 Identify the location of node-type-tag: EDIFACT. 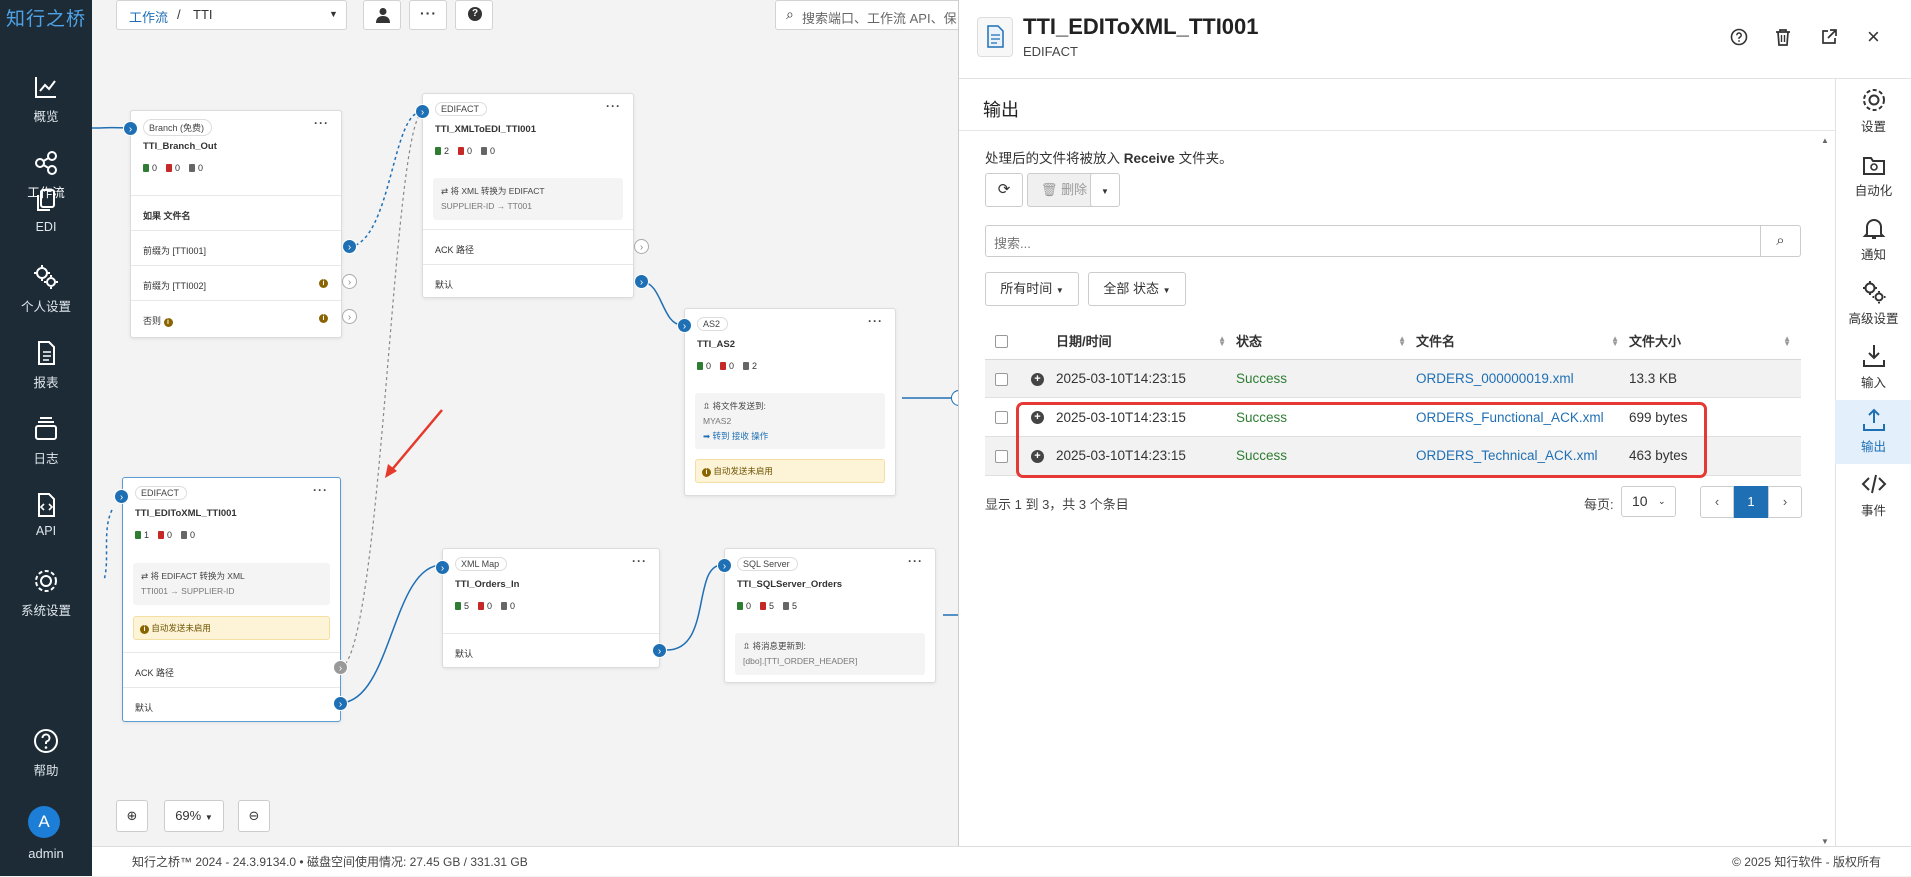
(161, 493).